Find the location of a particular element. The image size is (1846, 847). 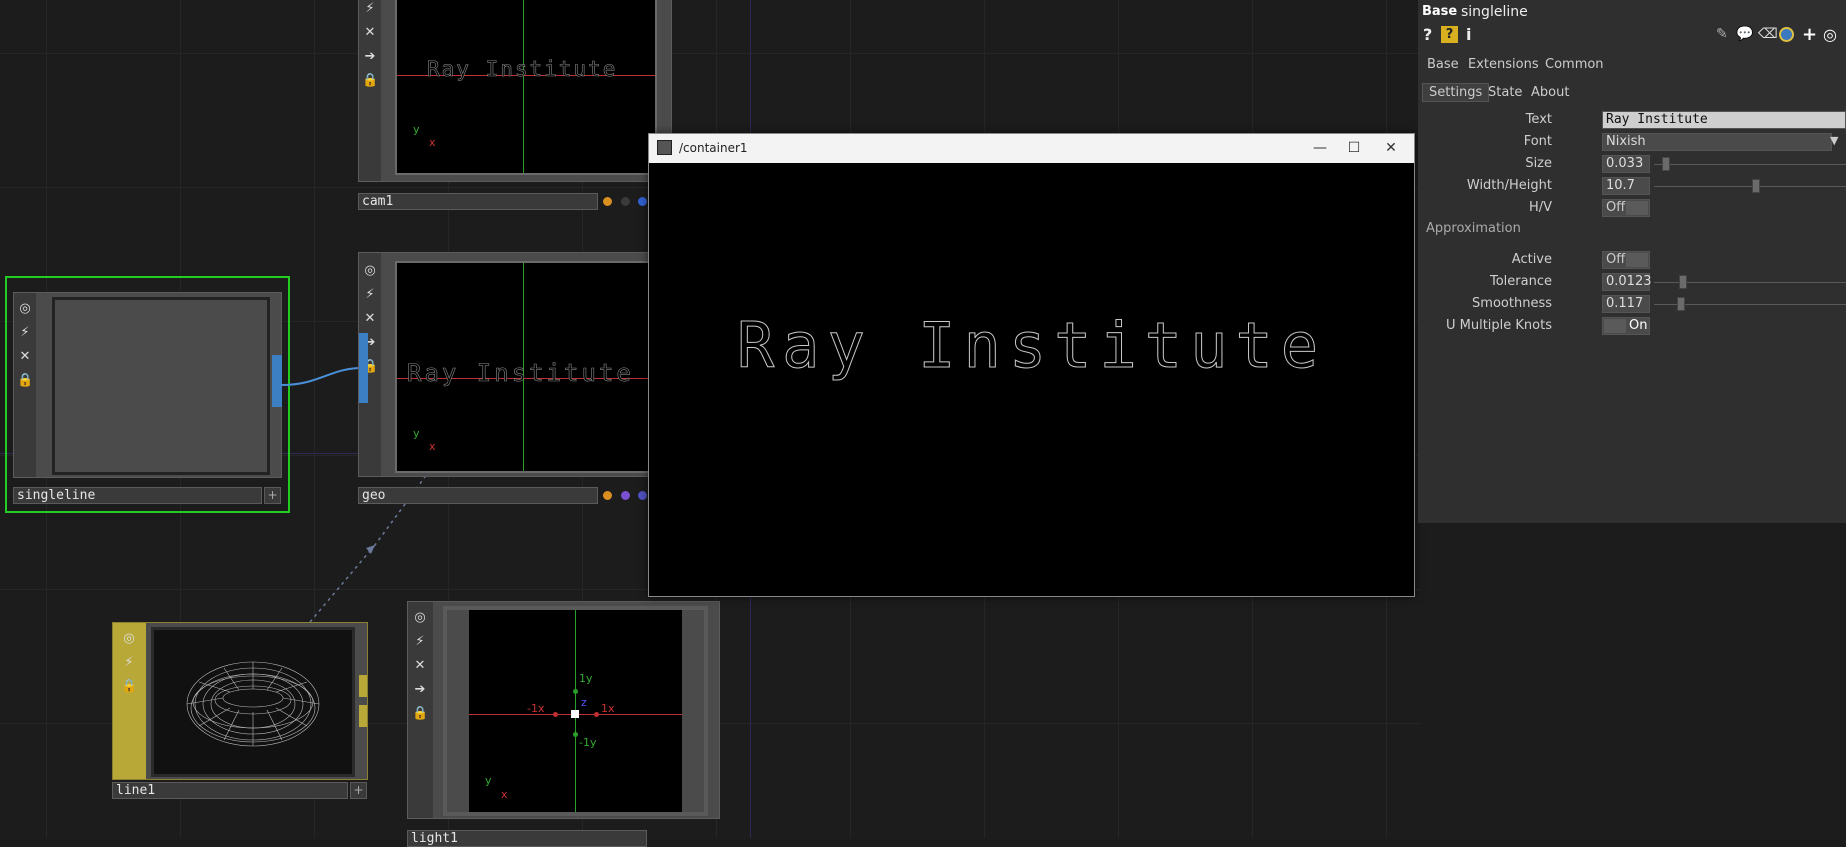

add-icon: + is located at coordinates (1809, 34).